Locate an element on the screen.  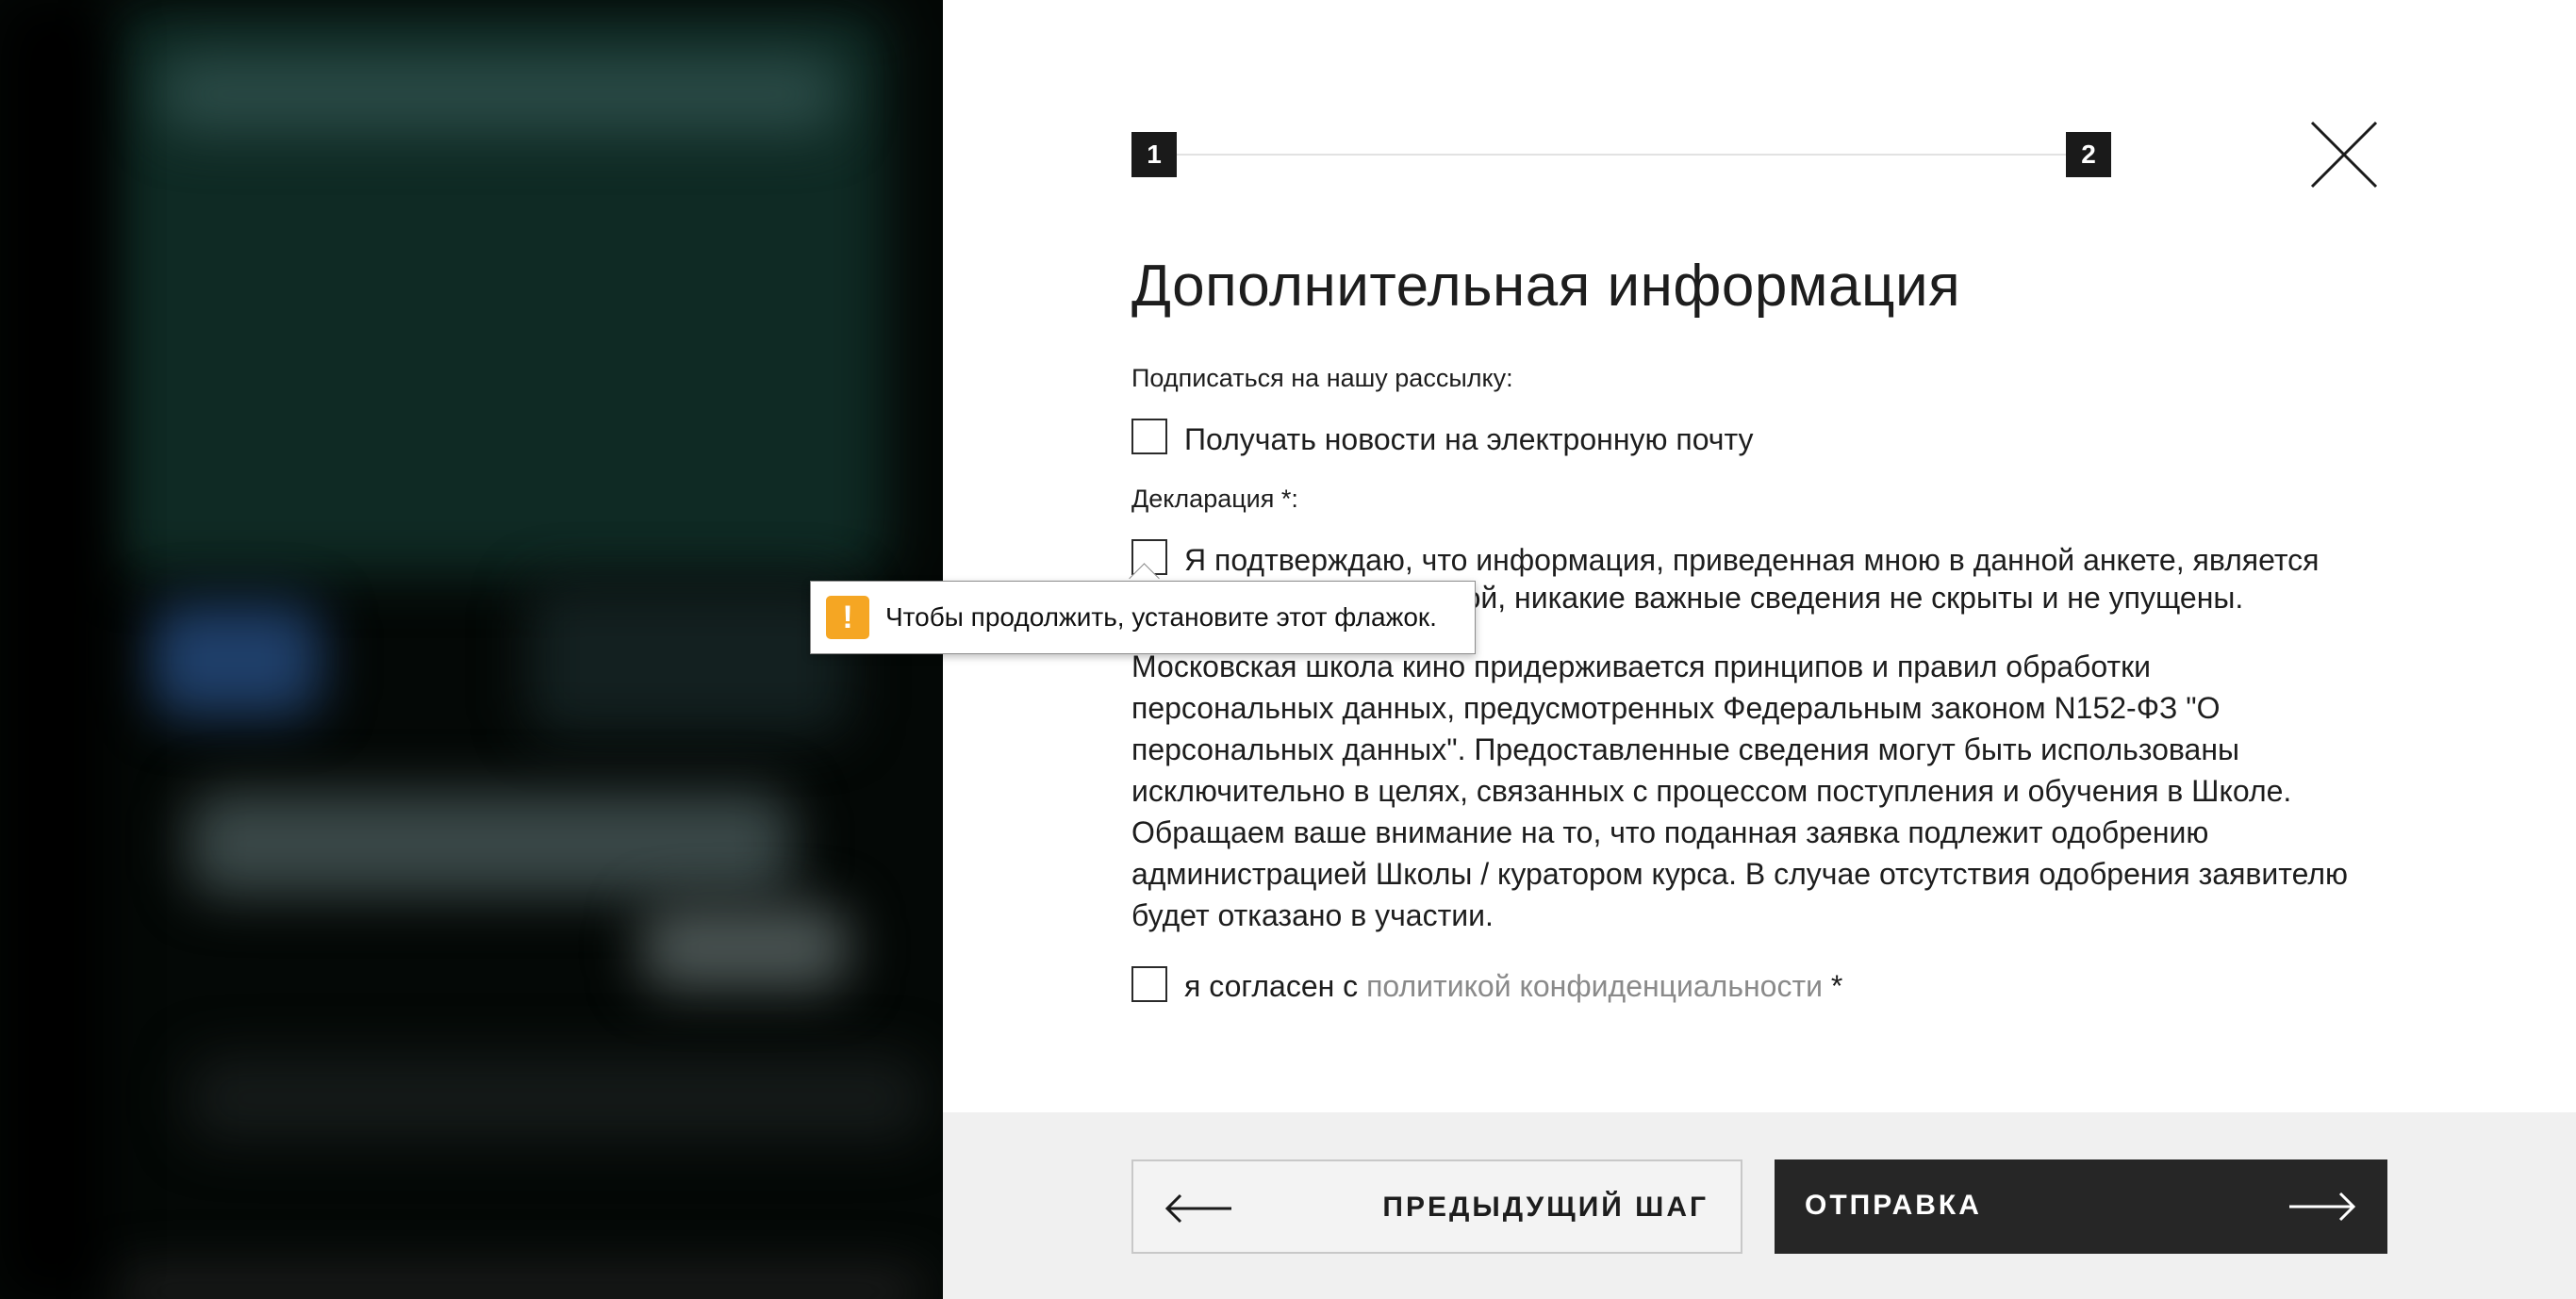
warning-icon: ! is located at coordinates (847, 617).